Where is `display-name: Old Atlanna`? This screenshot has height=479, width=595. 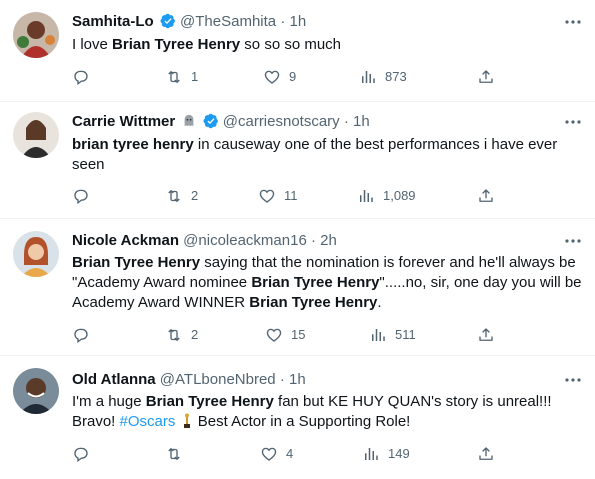
display-name: Old Atlanna is located at coordinates (114, 379).